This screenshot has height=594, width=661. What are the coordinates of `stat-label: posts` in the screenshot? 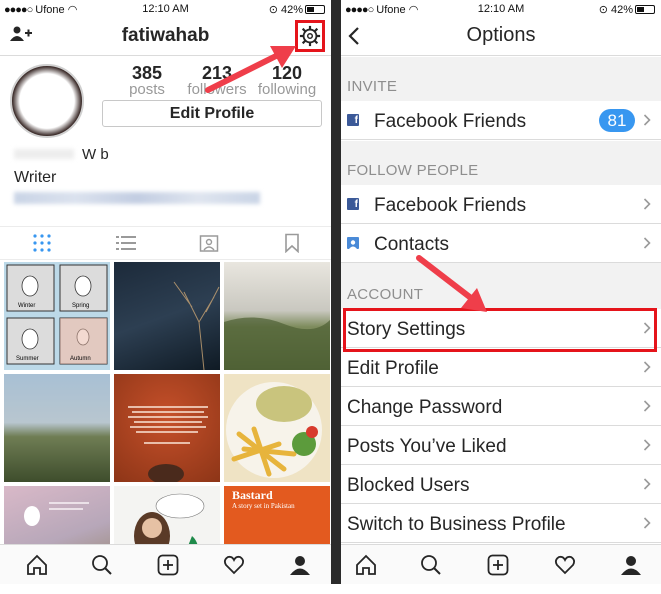 It's located at (147, 89).